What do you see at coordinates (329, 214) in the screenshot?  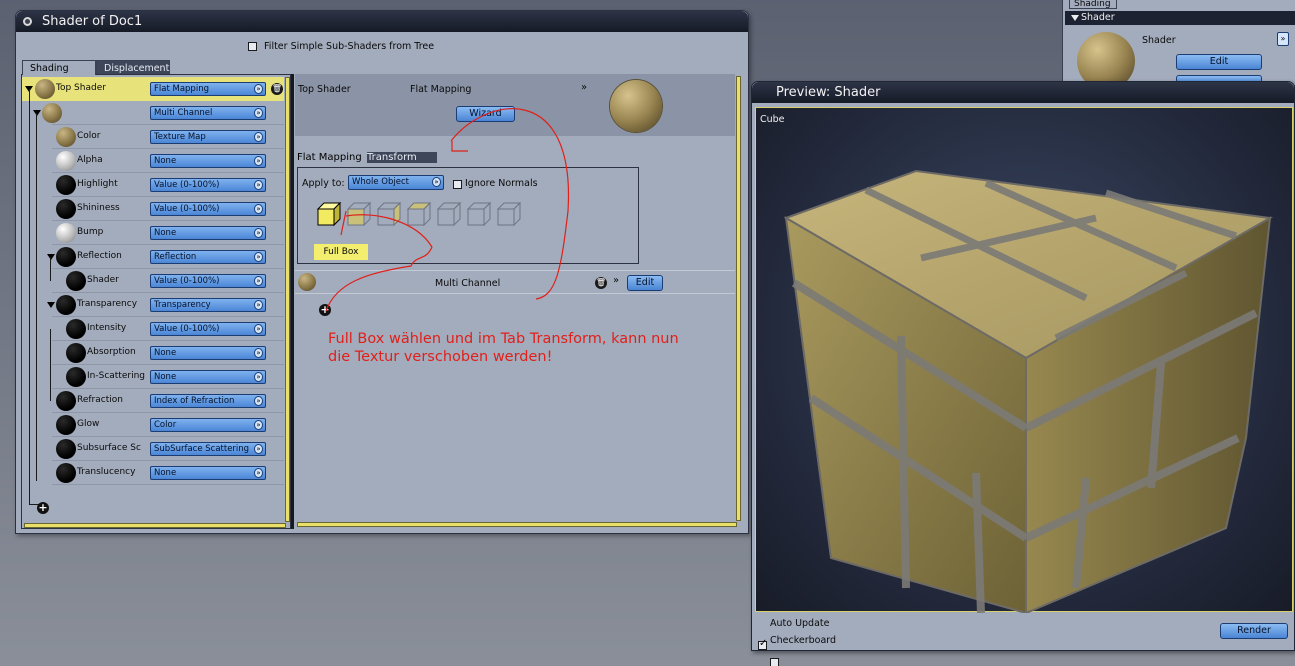 I see `full-box-icon` at bounding box center [329, 214].